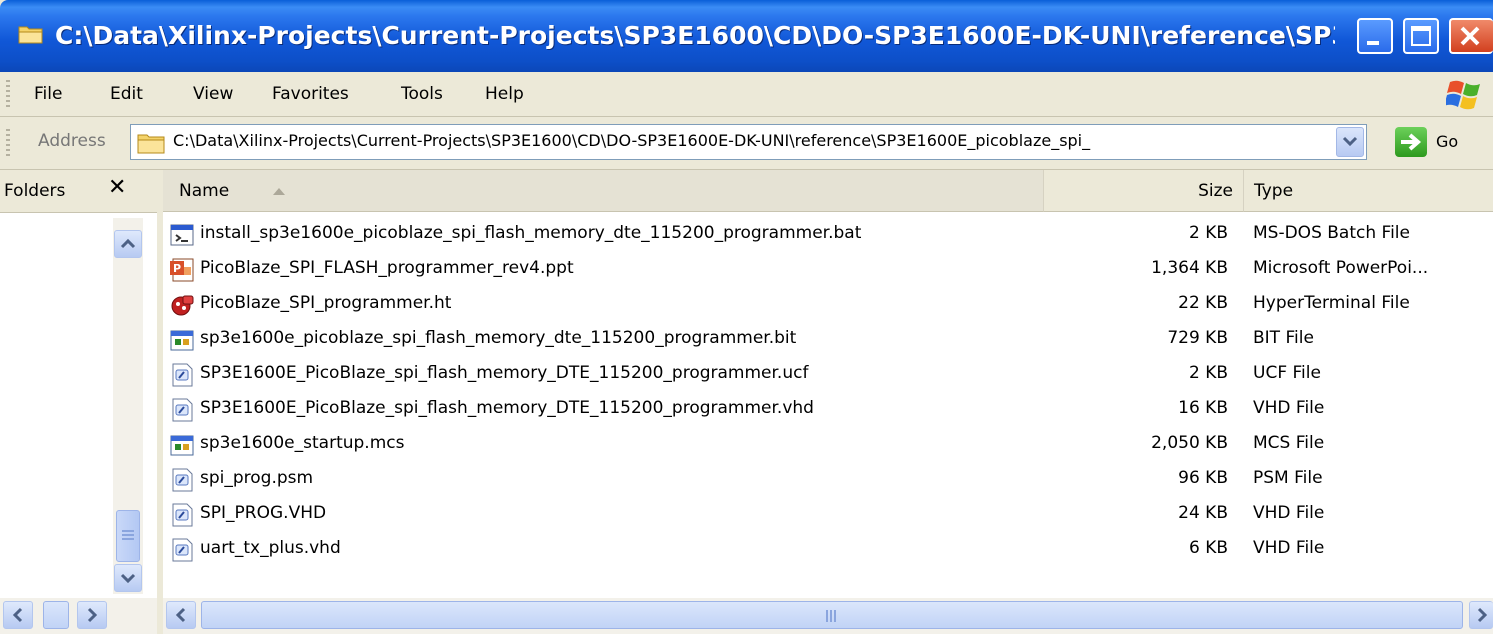 Image resolution: width=1493 pixels, height=634 pixels. What do you see at coordinates (746, 94) in the screenshot?
I see `menu-bar: File Edit View Favorites Tools Help` at bounding box center [746, 94].